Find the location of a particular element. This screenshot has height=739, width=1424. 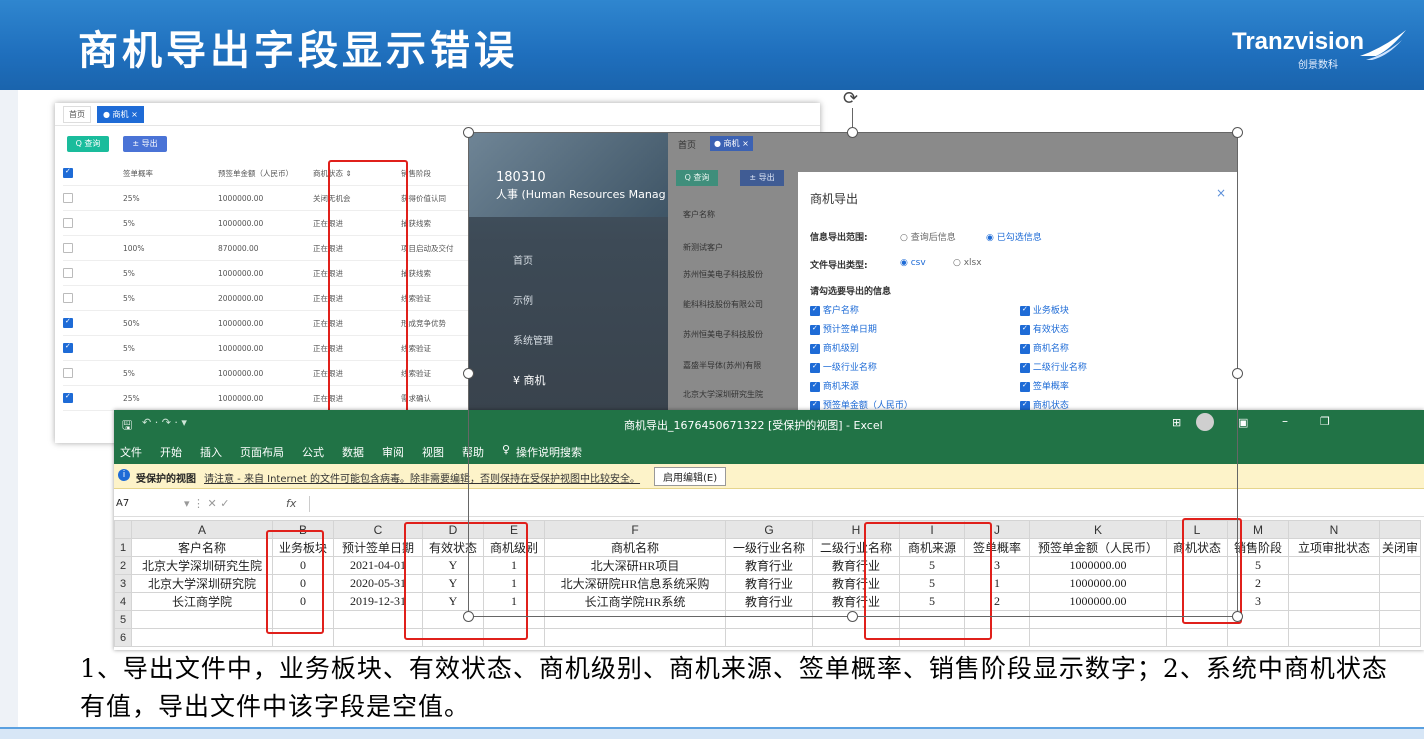

restore-icon: ❐ is located at coordinates (1325, 421).